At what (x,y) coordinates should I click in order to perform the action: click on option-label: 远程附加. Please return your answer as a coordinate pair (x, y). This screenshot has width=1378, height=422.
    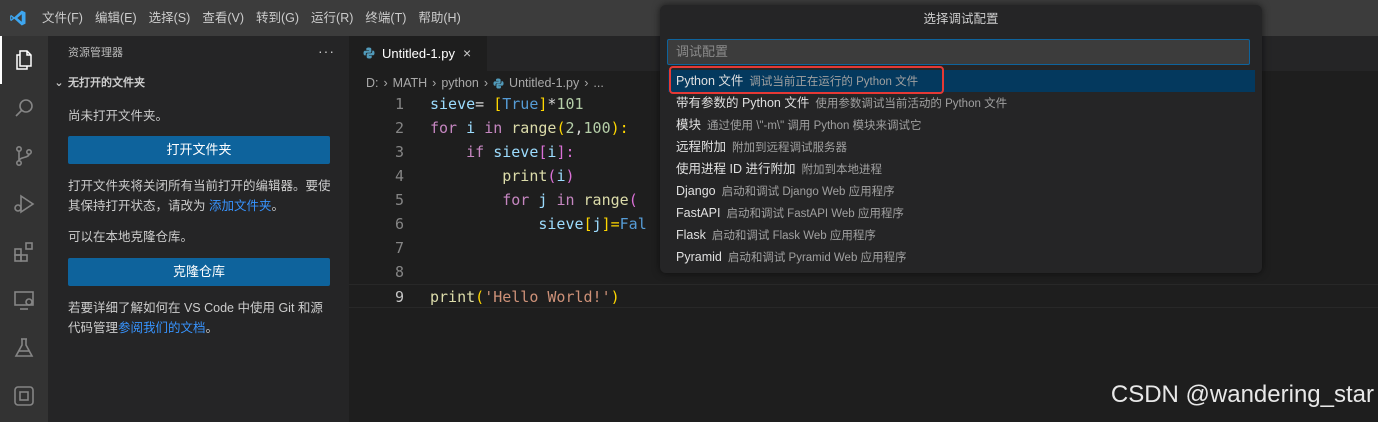
    Looking at the image, I should click on (701, 147).